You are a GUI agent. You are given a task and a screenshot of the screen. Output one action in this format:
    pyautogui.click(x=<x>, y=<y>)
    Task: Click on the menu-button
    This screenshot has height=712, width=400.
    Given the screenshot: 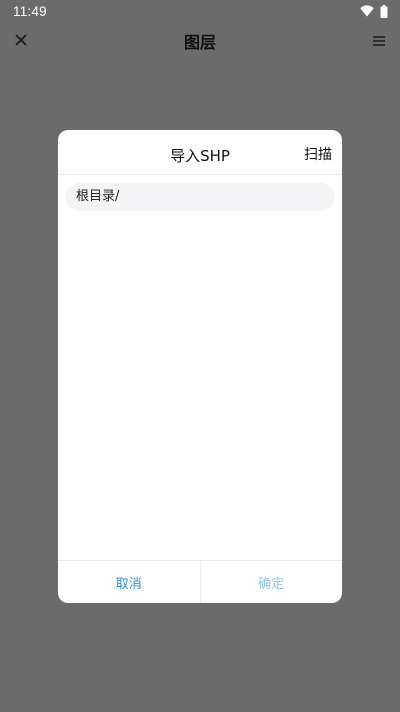 What is the action you would take?
    pyautogui.click(x=379, y=40)
    